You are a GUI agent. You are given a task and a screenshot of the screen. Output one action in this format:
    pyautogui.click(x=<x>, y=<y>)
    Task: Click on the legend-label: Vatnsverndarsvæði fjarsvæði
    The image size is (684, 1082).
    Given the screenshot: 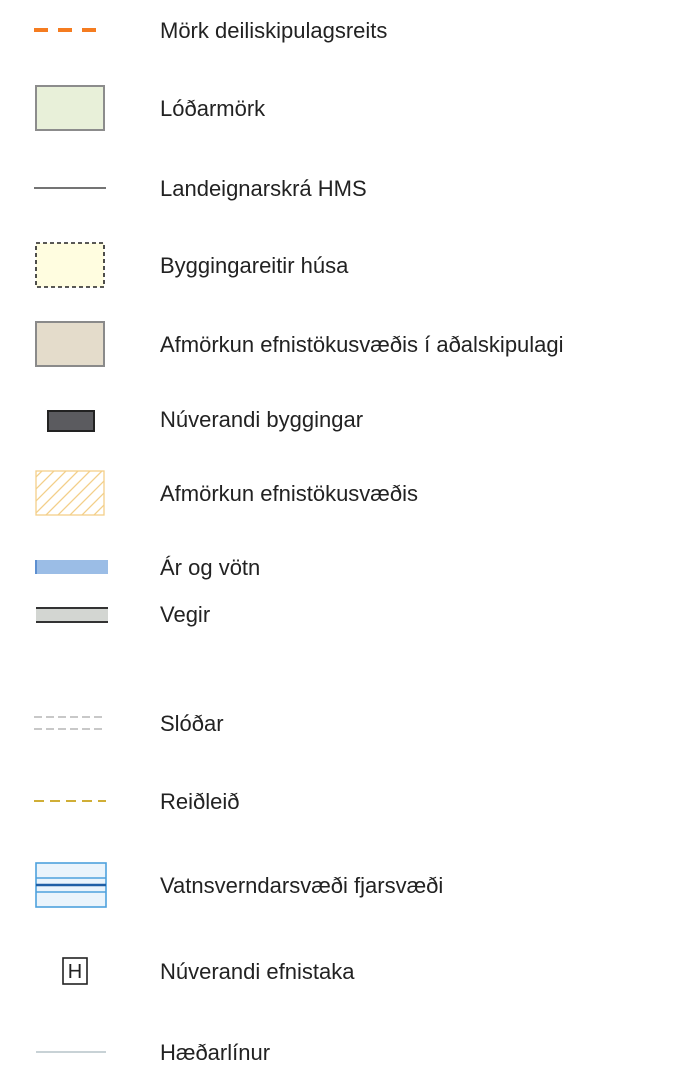 What is the action you would take?
    pyautogui.click(x=302, y=885)
    